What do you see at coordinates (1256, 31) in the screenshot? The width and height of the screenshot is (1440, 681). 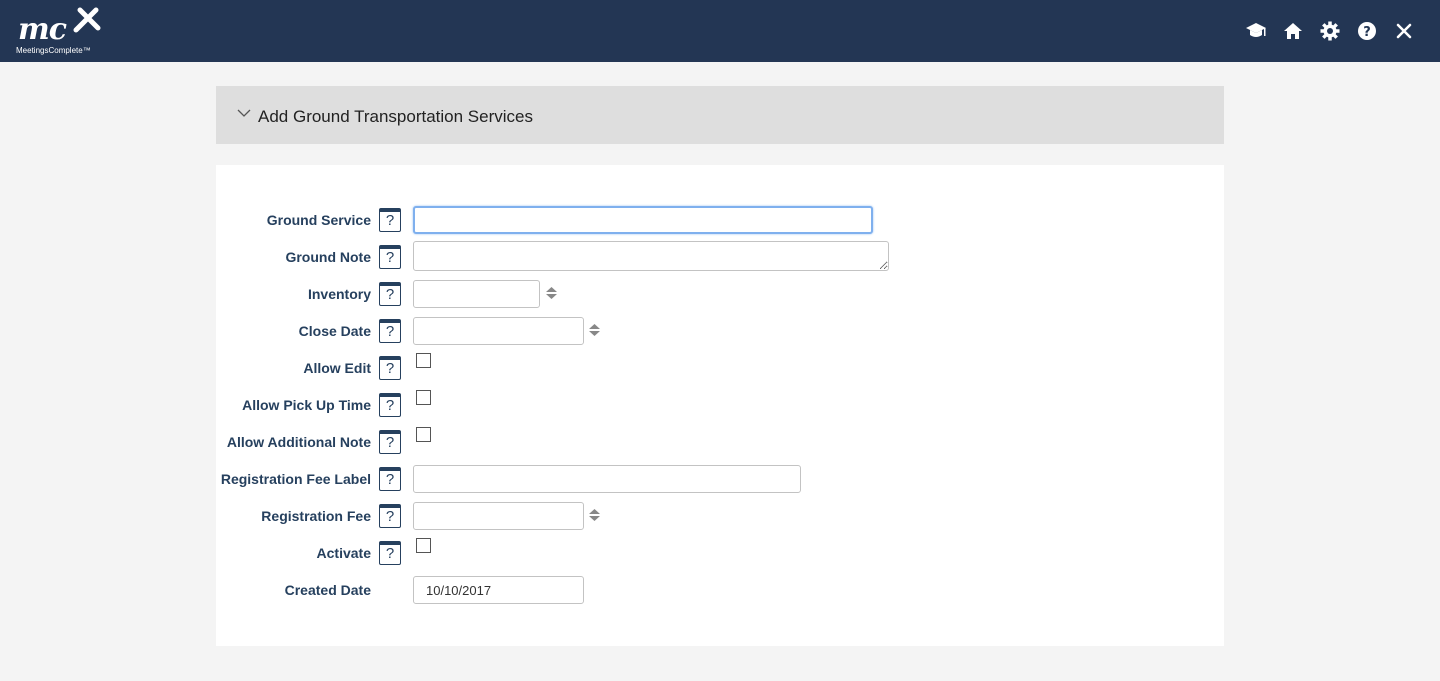 I see `graduation-cap-icon` at bounding box center [1256, 31].